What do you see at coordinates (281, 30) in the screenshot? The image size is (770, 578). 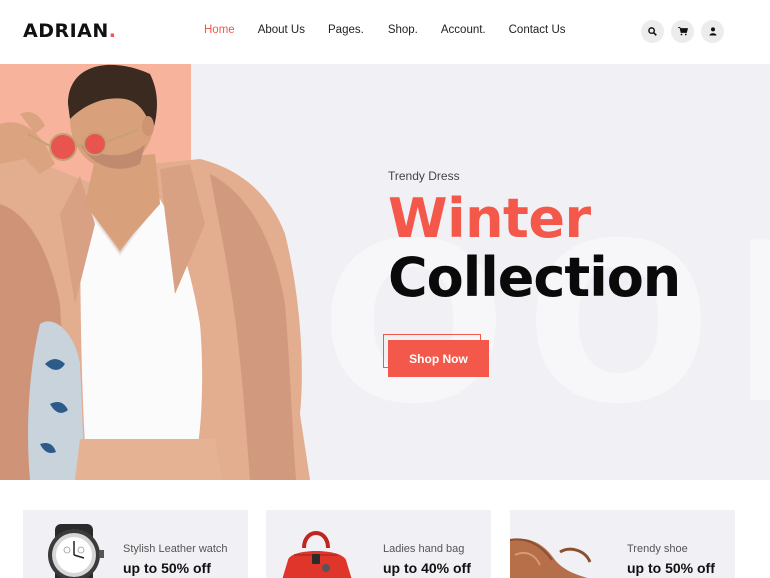 I see `nav-about-us: About Us` at bounding box center [281, 30].